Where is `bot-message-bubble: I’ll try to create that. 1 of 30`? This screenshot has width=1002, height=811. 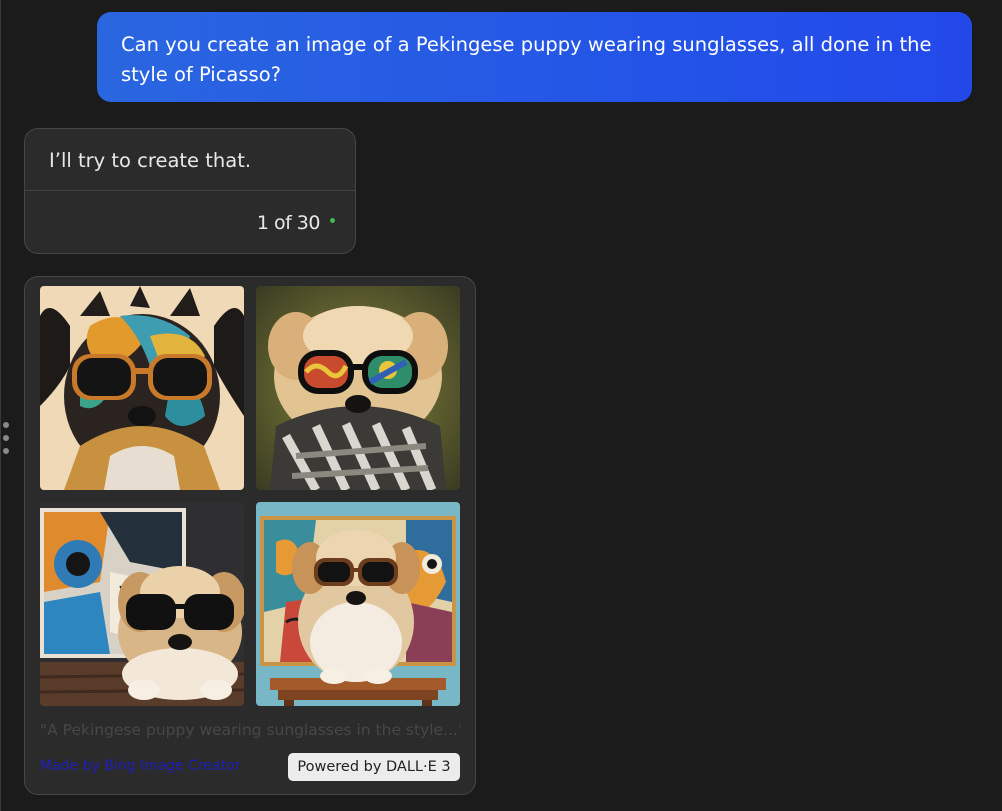 bot-message-bubble: I’ll try to create that. 1 of 30 is located at coordinates (190, 191).